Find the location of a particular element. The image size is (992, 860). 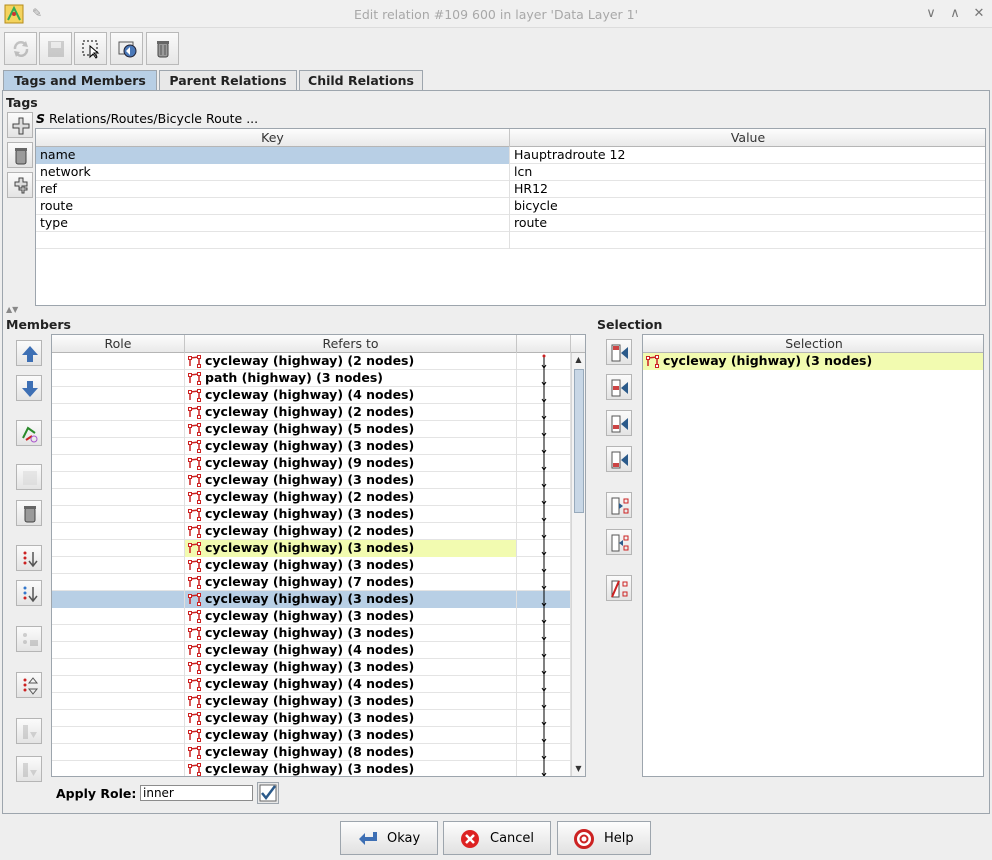

tag-row-empty is located at coordinates (510, 240).